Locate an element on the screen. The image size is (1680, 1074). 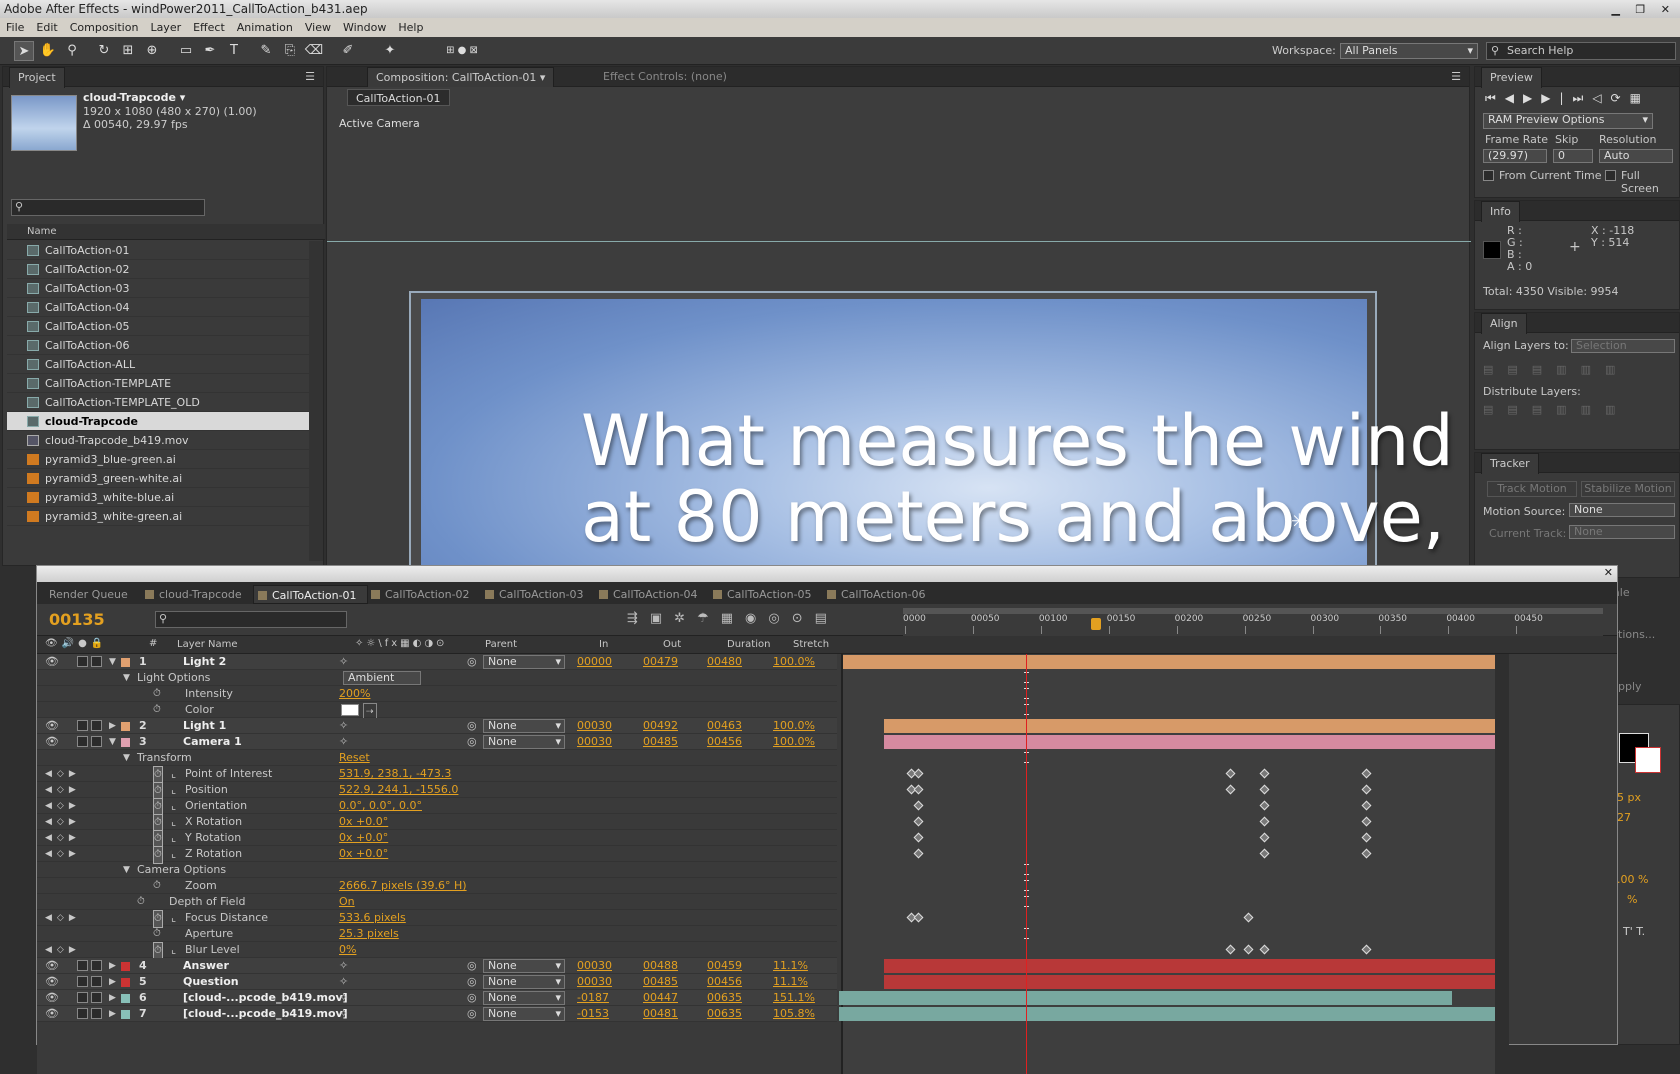
eraser-tool-icon: ⌫ is located at coordinates (314, 51).